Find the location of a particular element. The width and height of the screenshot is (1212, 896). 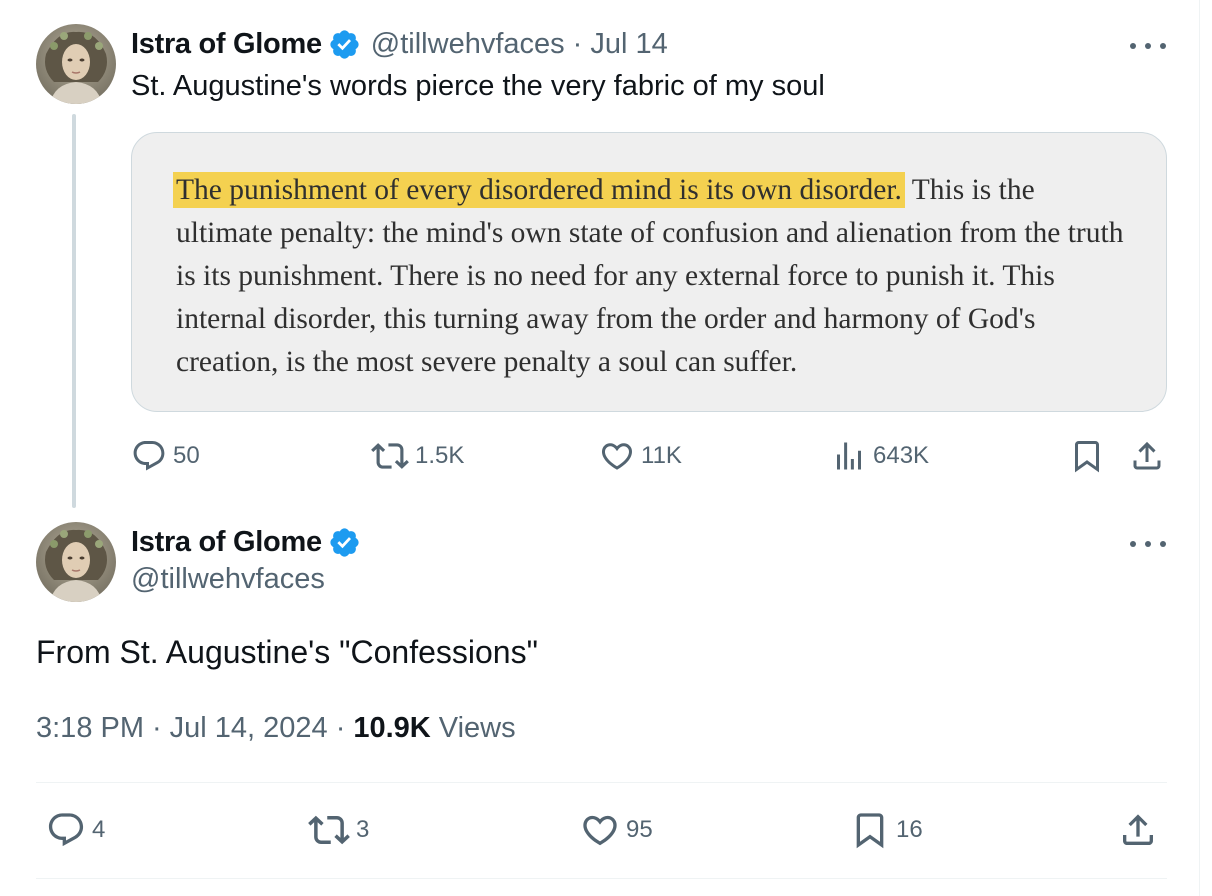

repost-button: 3 is located at coordinates (338, 830).